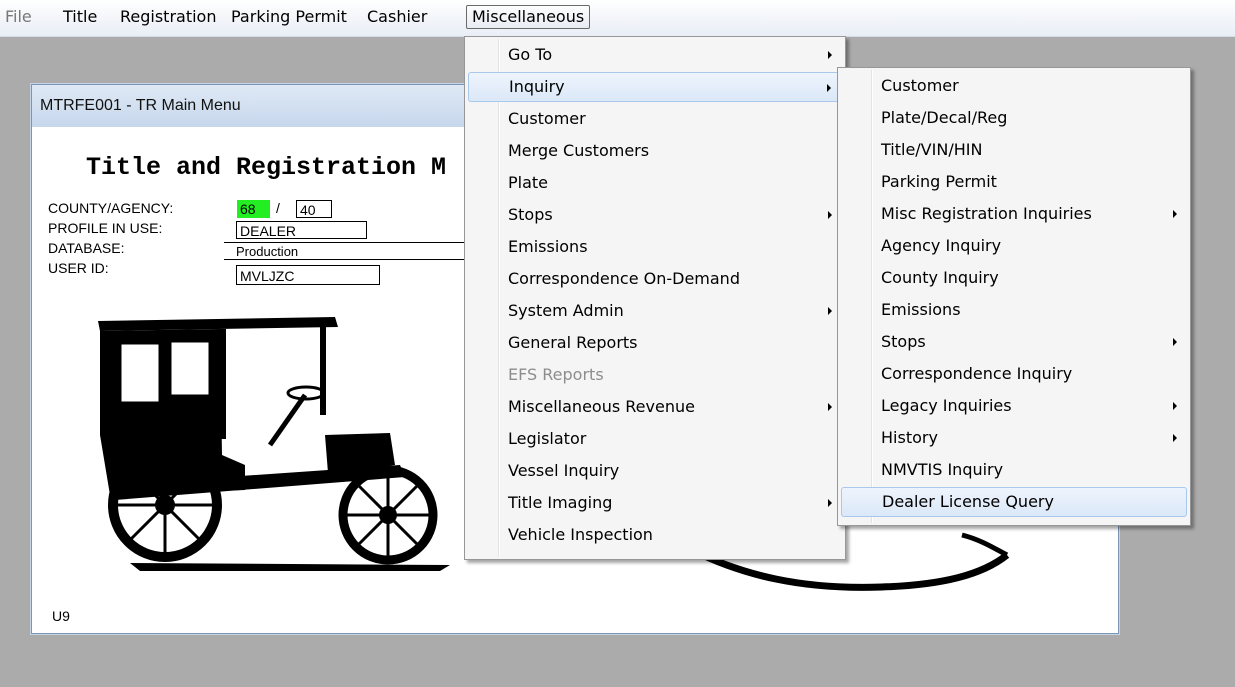 This screenshot has height=687, width=1235. Describe the element at coordinates (1014, 150) in the screenshot. I see `menu-item-title-vin-hin: Title/VIN/HIN` at that location.